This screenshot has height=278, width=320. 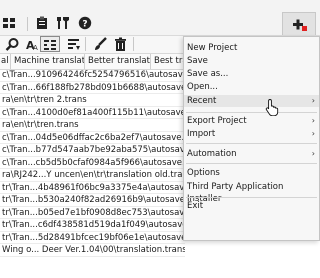 I want to click on menu-item-label: Options, so click(x=203, y=173).